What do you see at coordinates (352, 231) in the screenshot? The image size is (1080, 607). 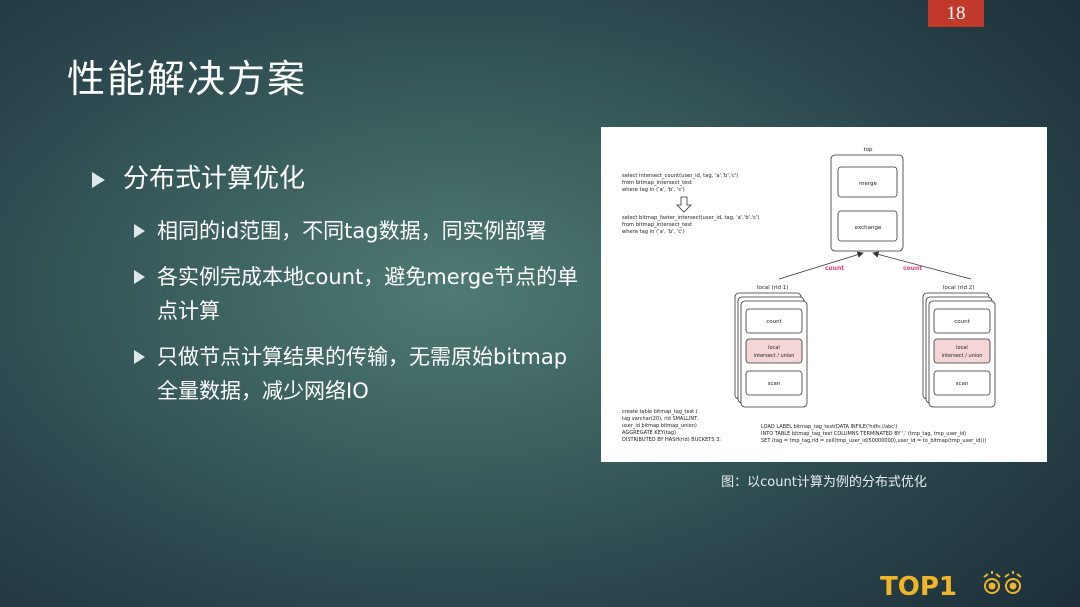 I see `bullet-item-text: 相同的id范围，不同tag数据，同实例部署` at bounding box center [352, 231].